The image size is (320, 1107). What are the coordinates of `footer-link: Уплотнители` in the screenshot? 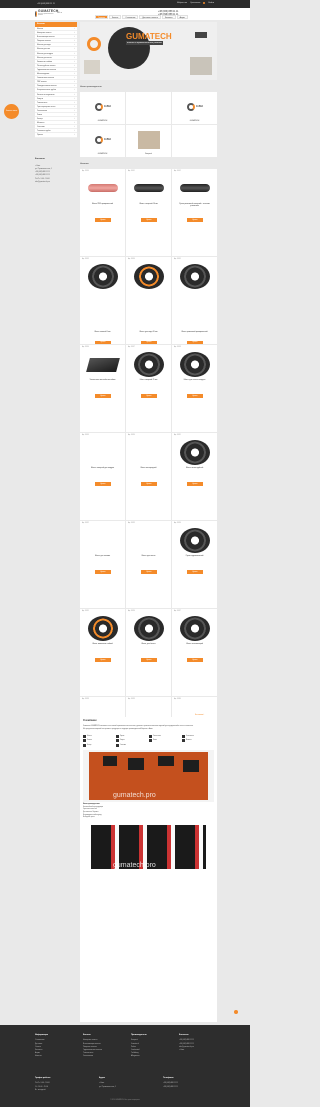 It's located at (103, 1056).